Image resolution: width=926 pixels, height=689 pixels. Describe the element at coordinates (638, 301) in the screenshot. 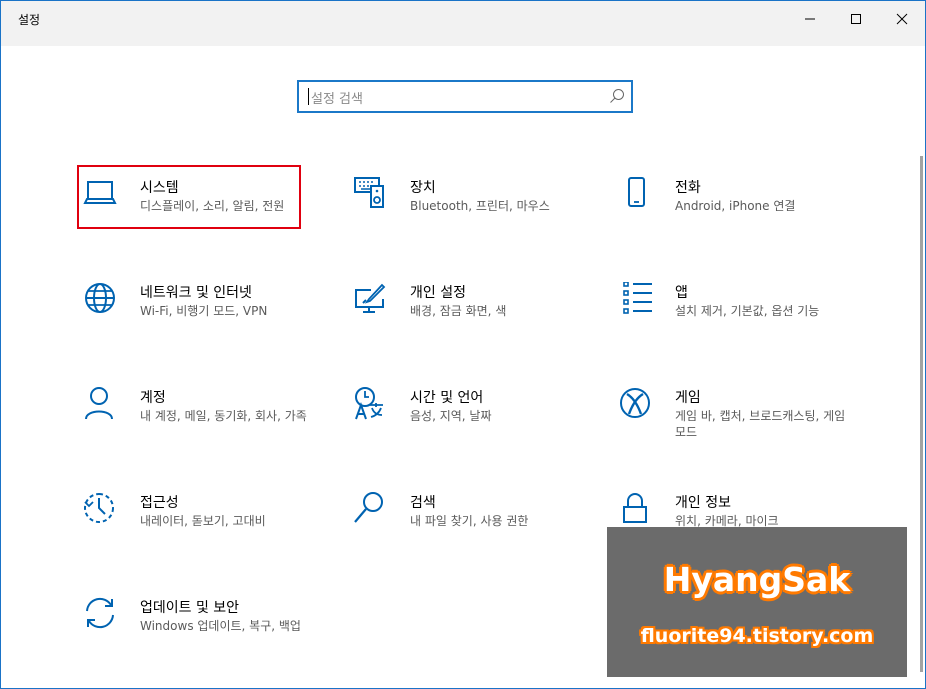

I see `app-list-icon` at that location.